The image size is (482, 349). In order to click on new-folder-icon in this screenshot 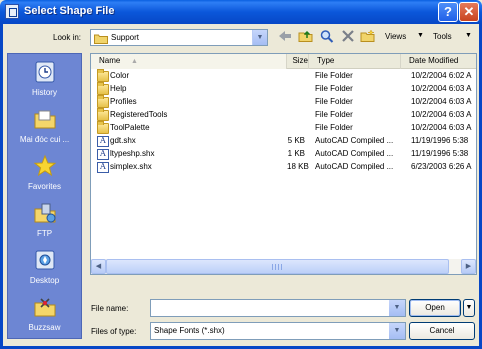, I will do `click(368, 37)`.